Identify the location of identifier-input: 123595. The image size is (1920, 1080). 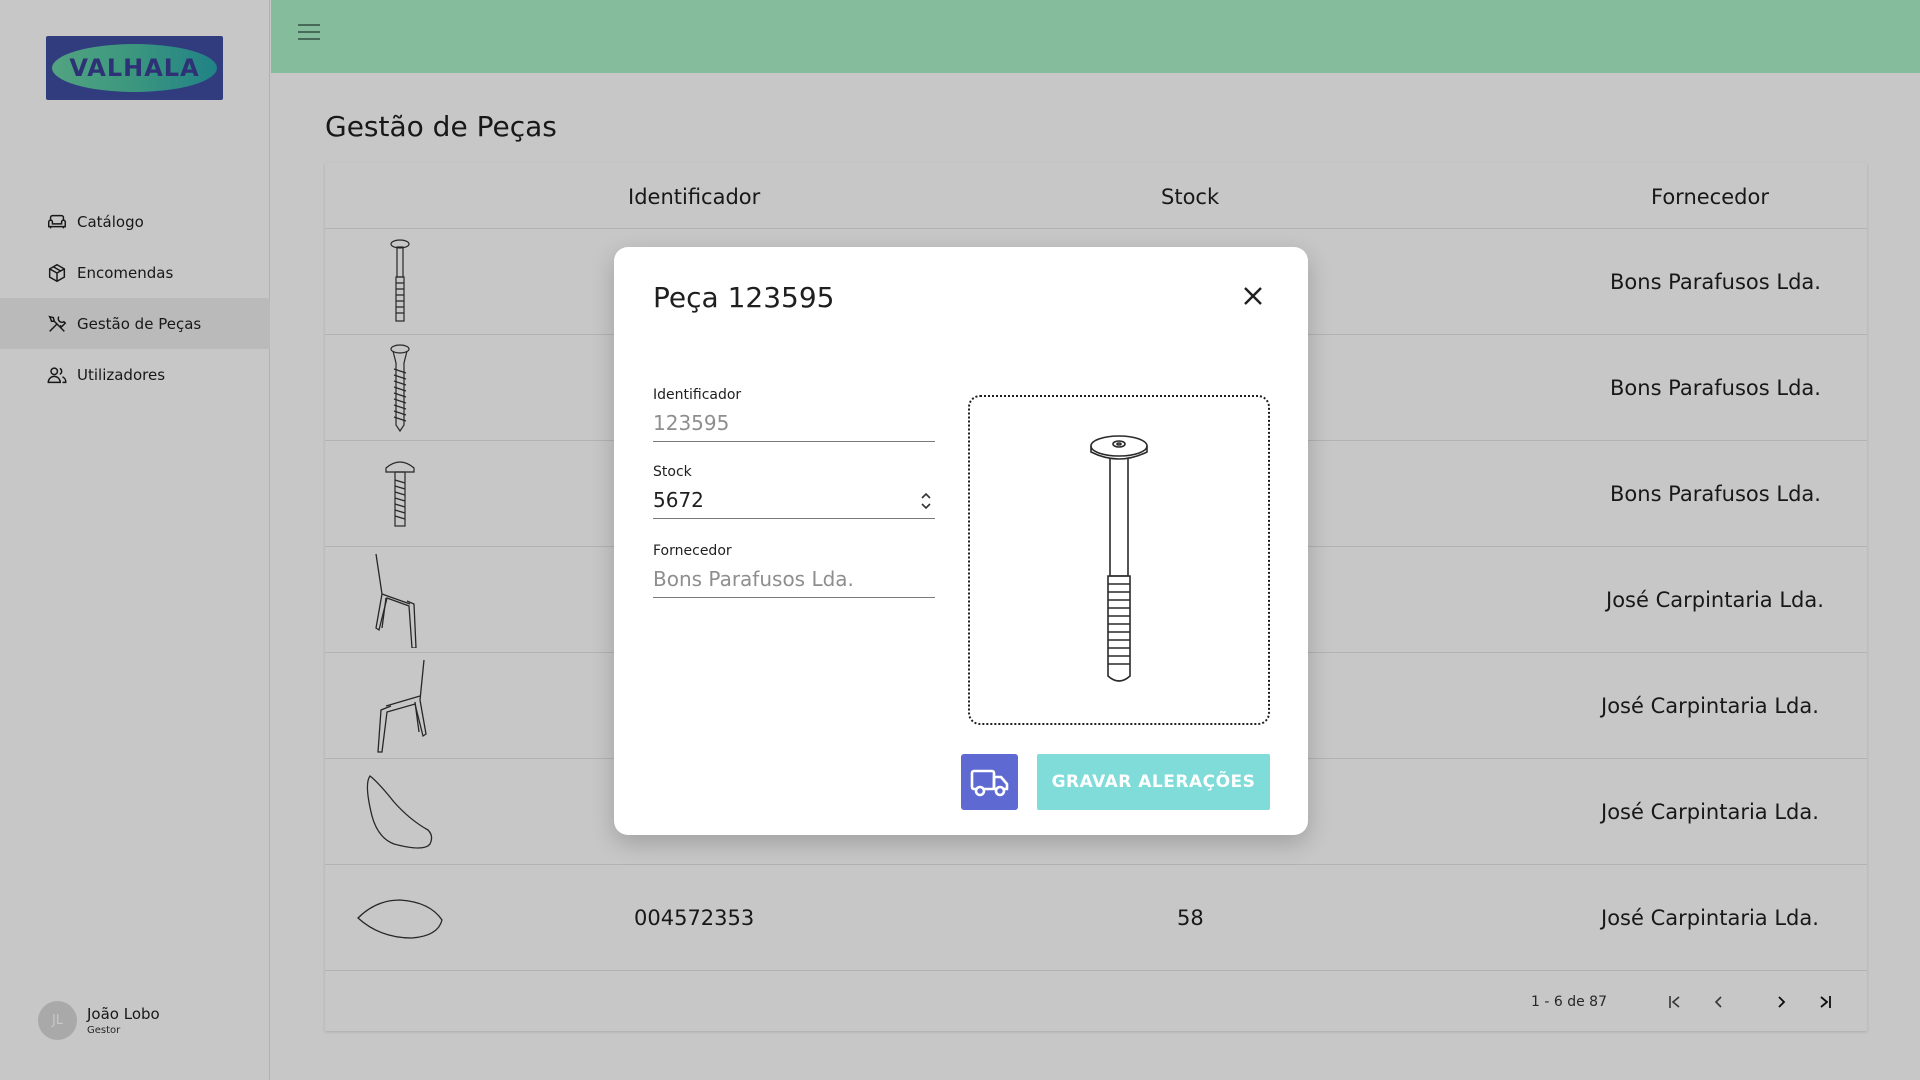
(794, 426).